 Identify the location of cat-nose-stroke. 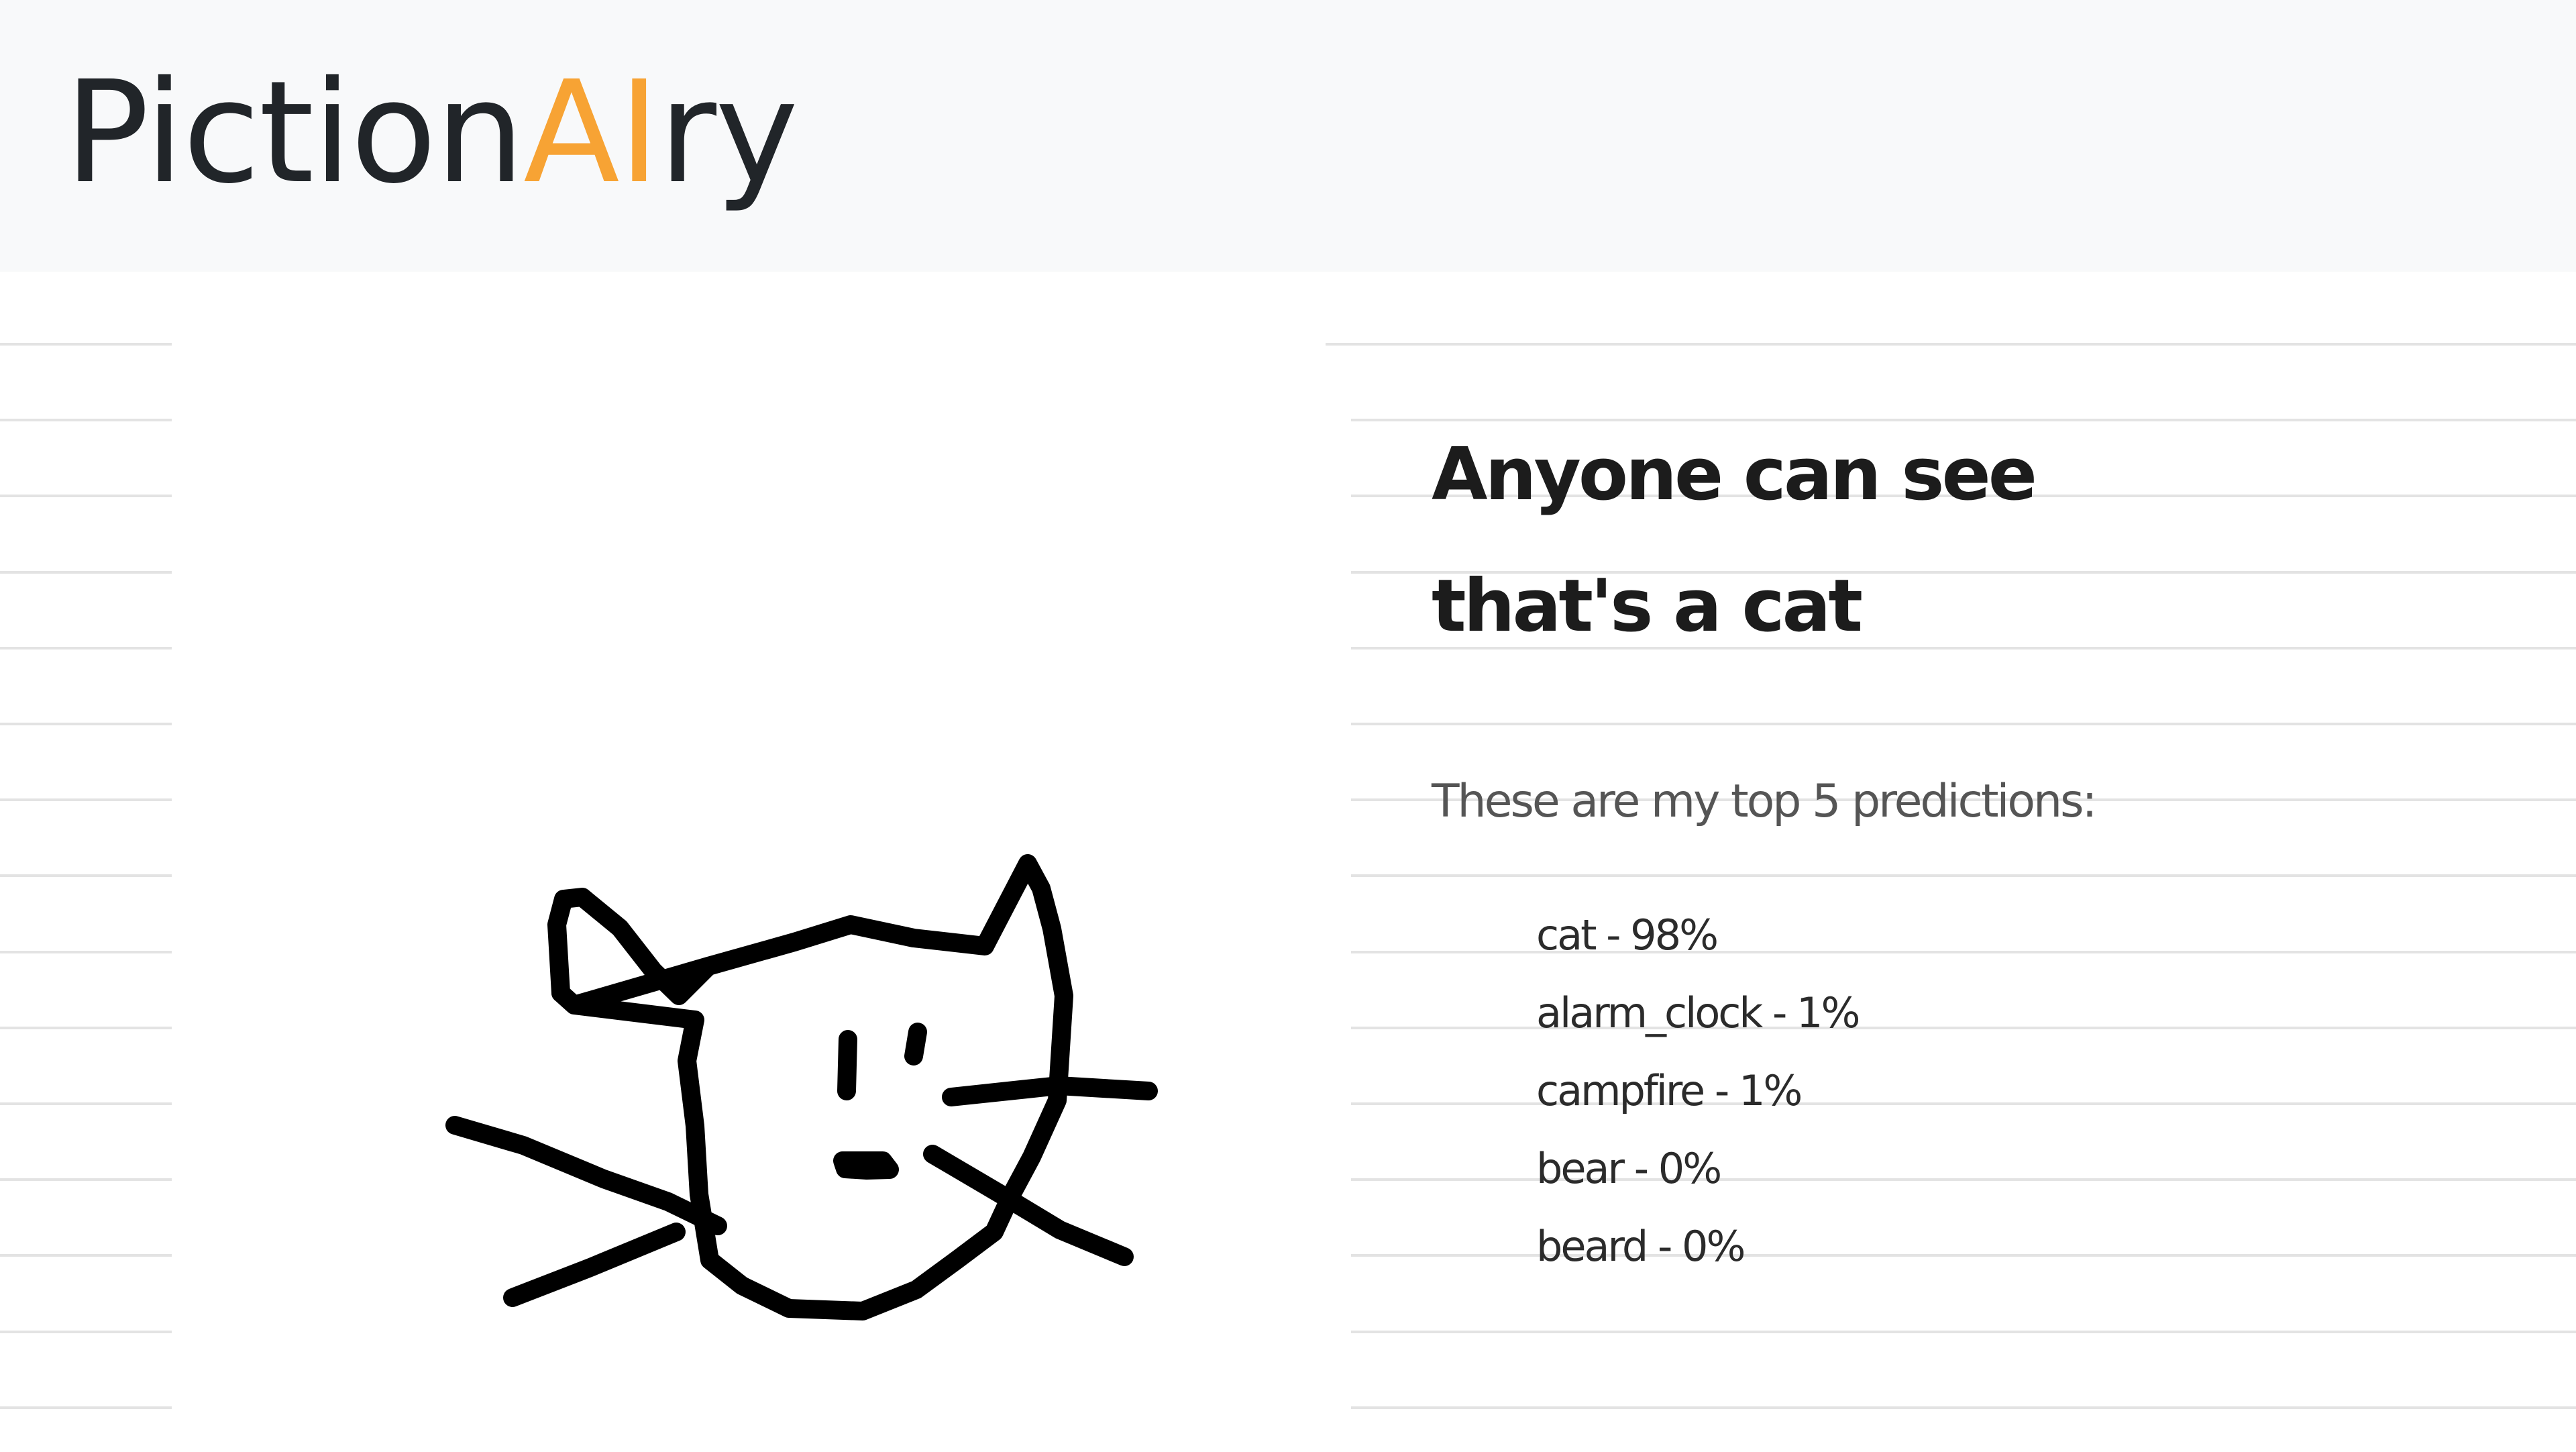
(866, 1165).